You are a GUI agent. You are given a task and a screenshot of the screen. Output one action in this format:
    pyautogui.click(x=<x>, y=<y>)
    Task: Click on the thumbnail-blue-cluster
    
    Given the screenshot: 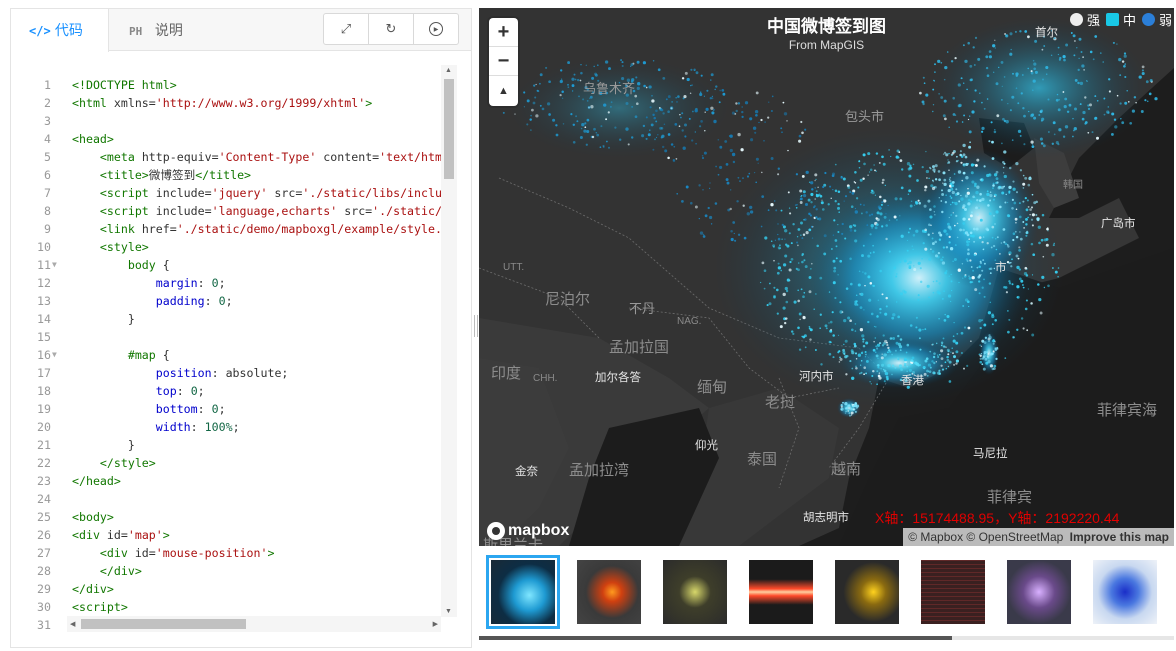 What is the action you would take?
    pyautogui.click(x=1125, y=592)
    